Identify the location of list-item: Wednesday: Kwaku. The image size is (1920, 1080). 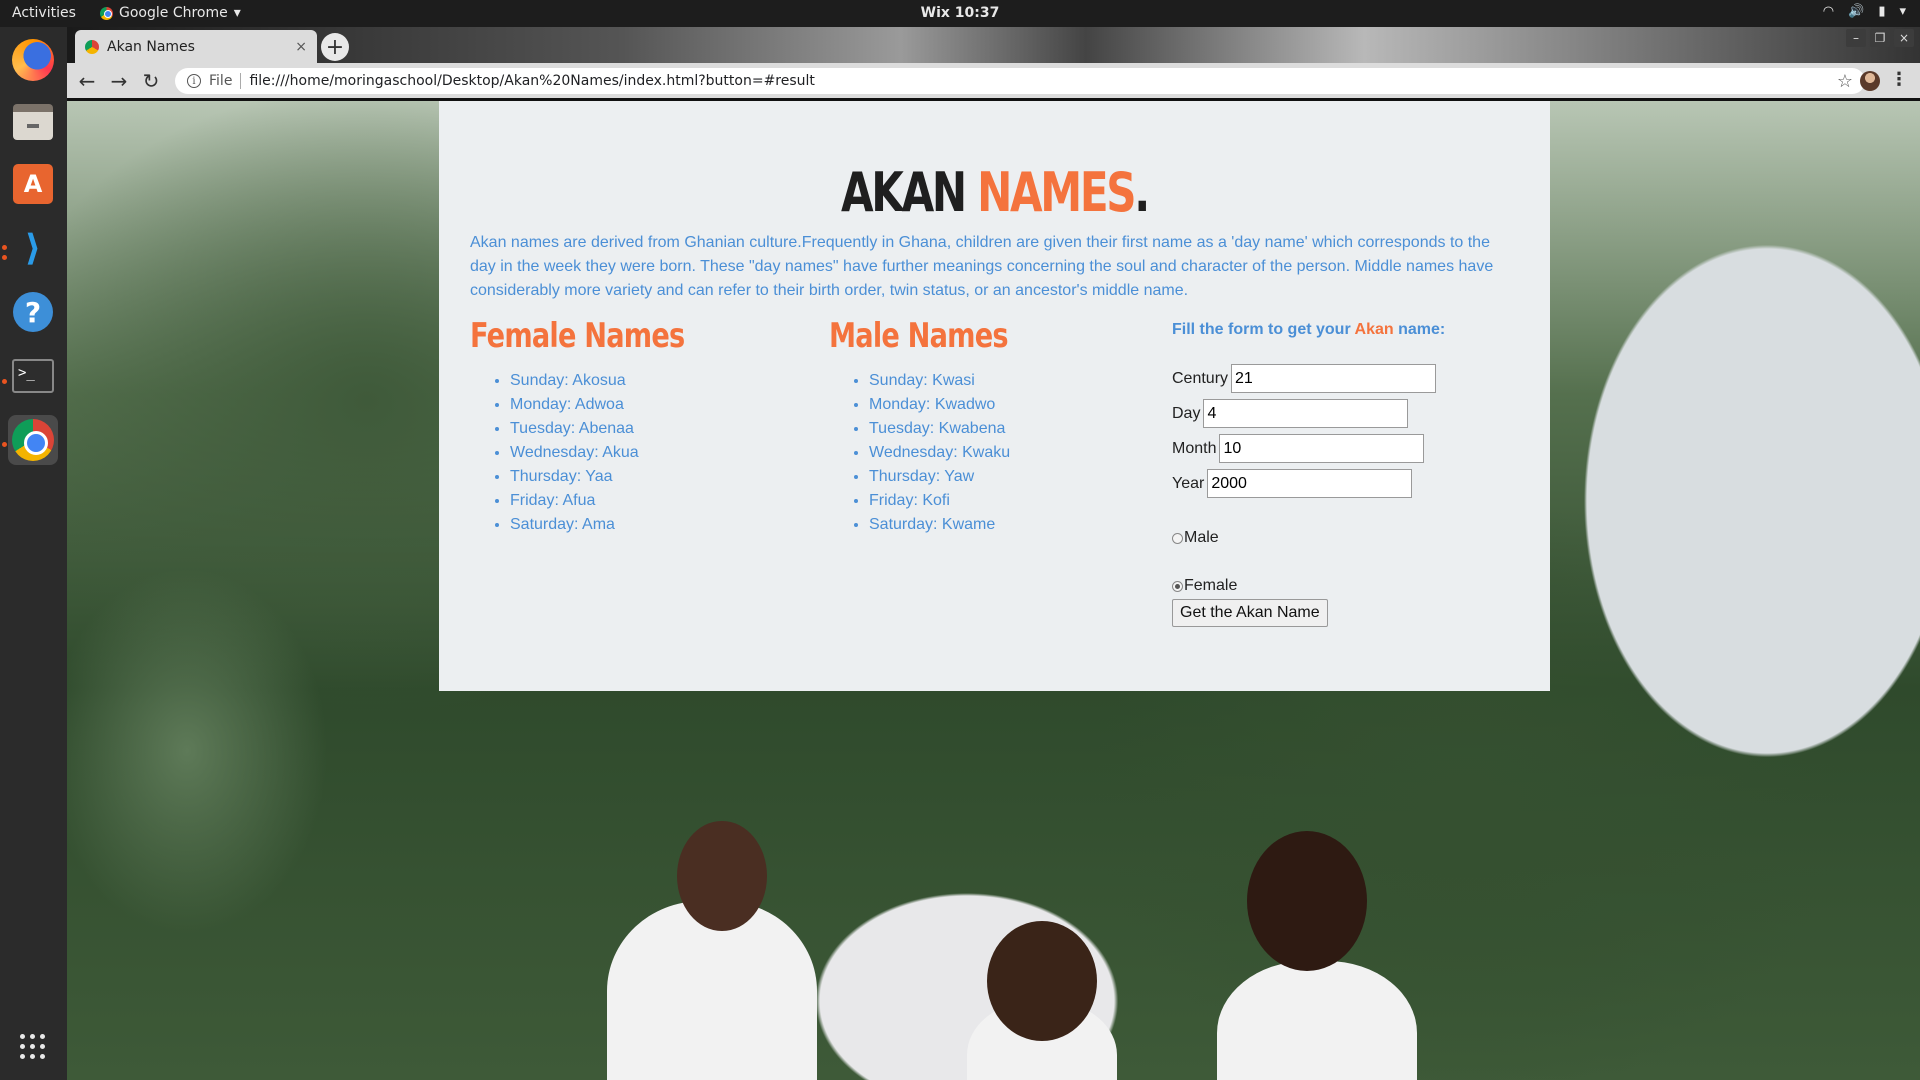
(939, 453).